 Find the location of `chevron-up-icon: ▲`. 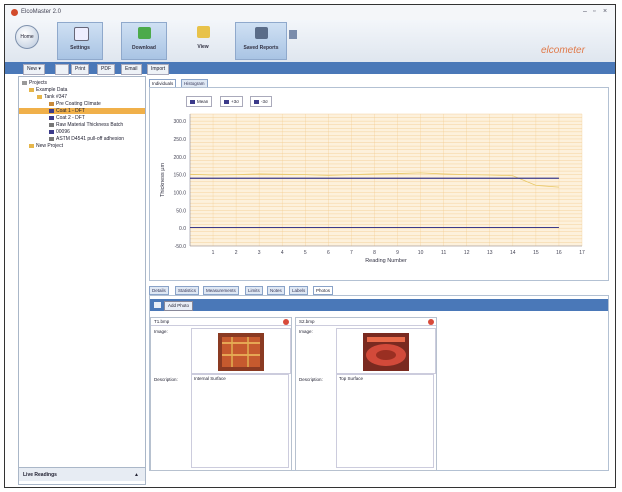

chevron-up-icon: ▲ is located at coordinates (136, 475).